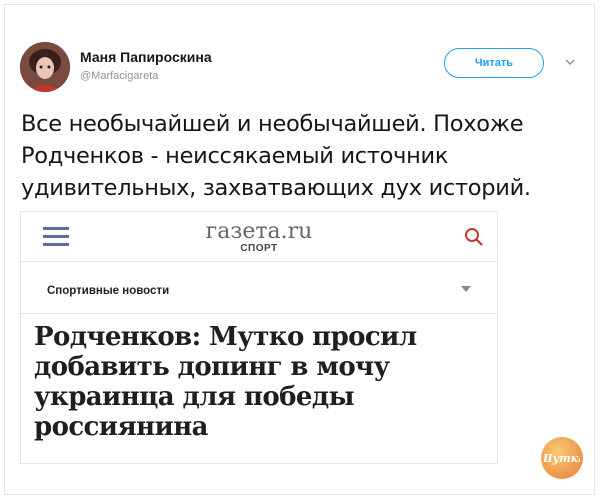 The width and height of the screenshot is (601, 501). I want to click on avatar, so click(45, 67).